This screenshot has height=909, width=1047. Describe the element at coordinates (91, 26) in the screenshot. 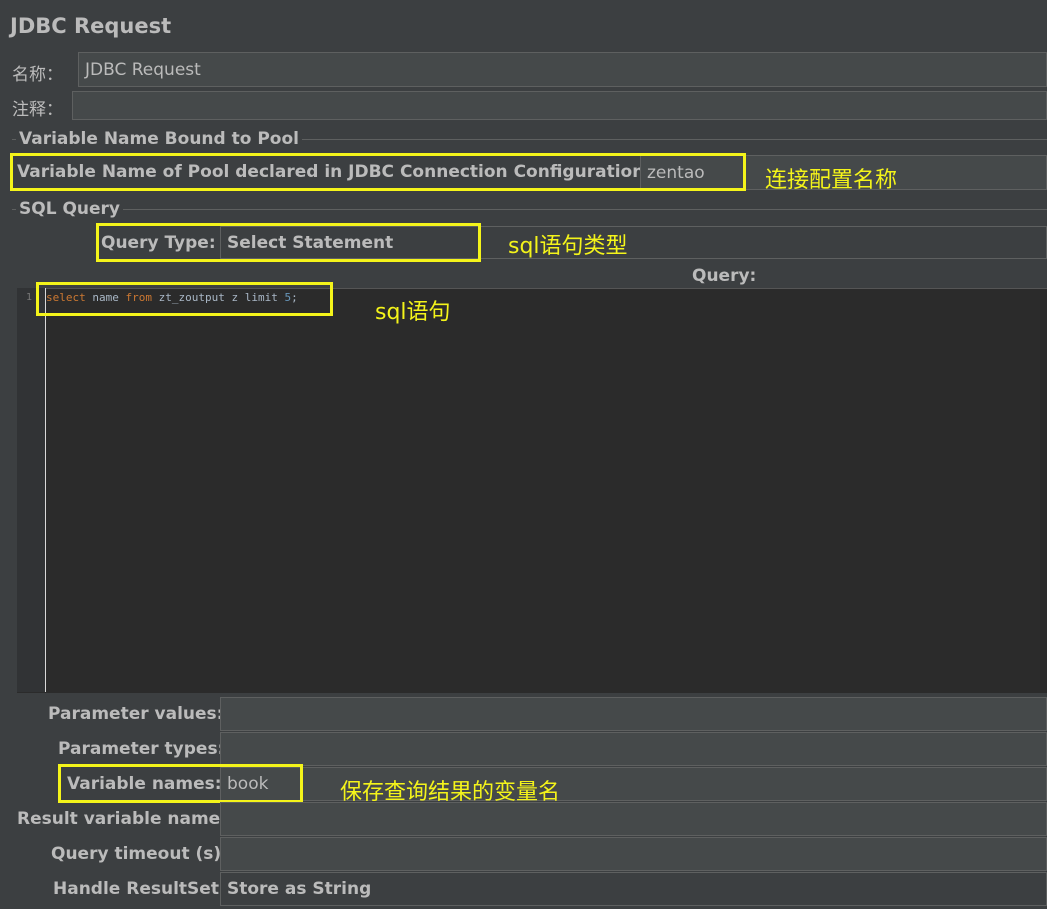

I see `page-title: JDBC Request` at that location.